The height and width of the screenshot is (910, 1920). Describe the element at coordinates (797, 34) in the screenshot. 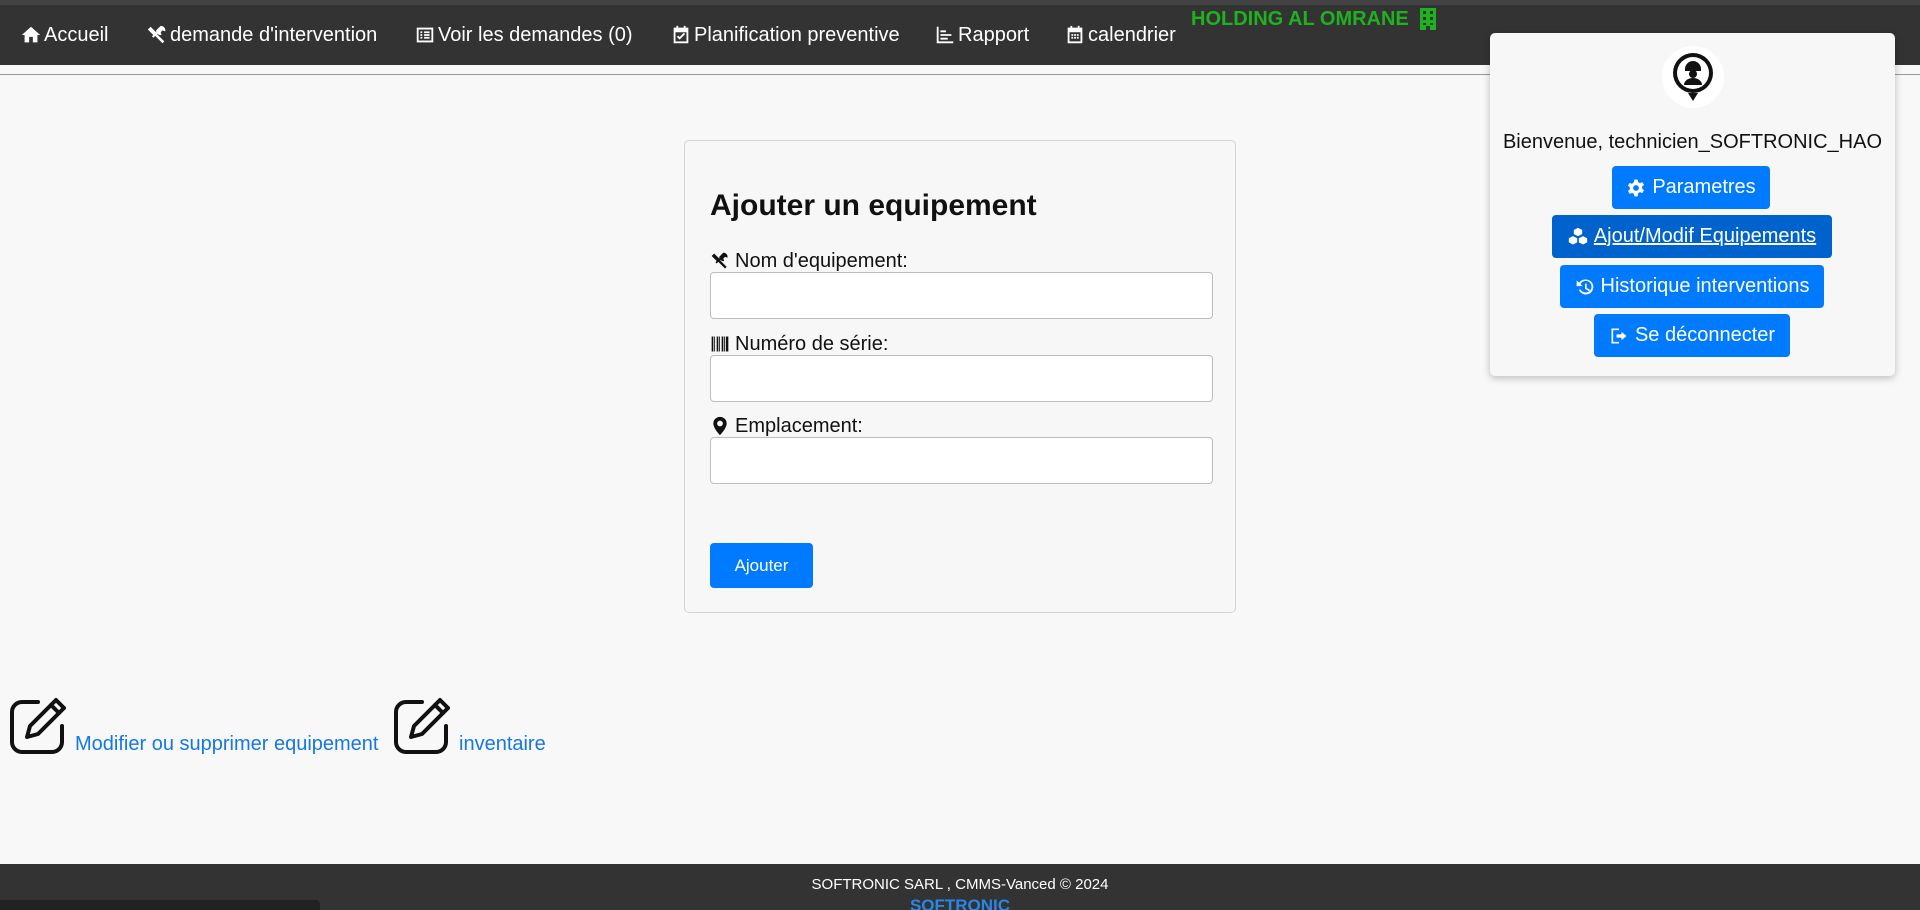

I see `nav-item-label: Planification preventive` at that location.